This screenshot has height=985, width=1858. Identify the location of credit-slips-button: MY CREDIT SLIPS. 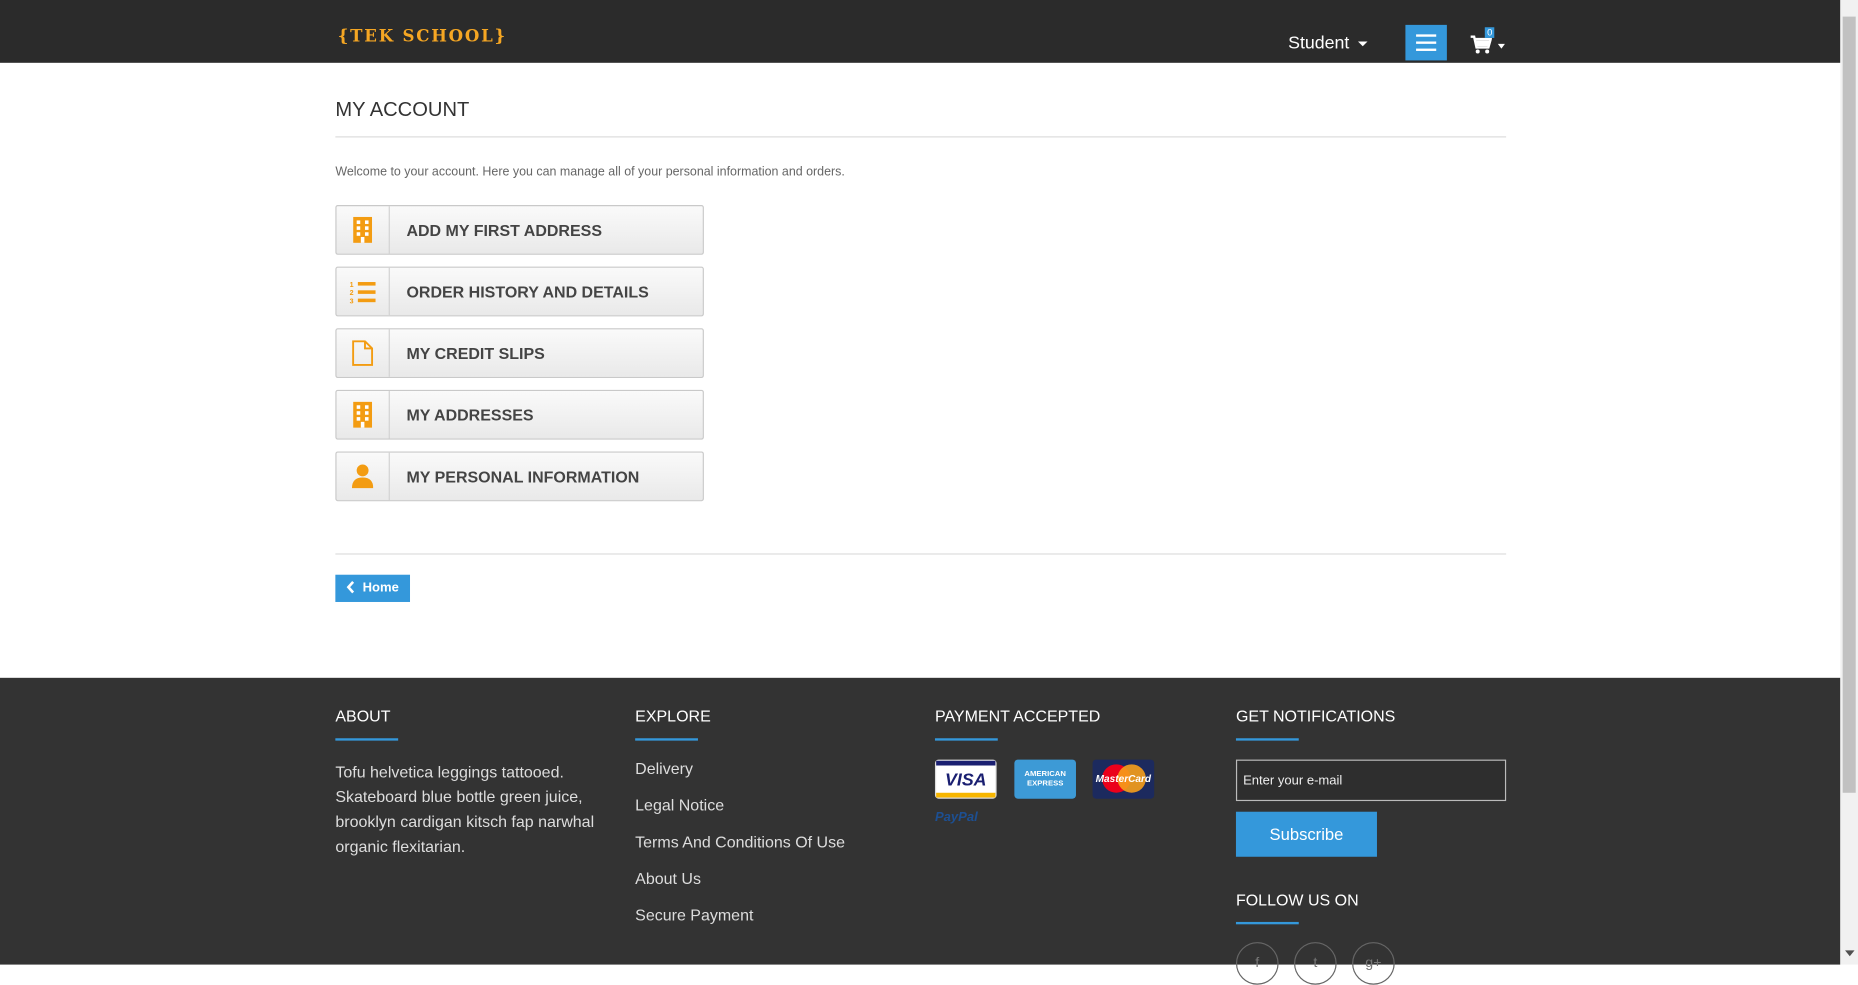
(519, 353).